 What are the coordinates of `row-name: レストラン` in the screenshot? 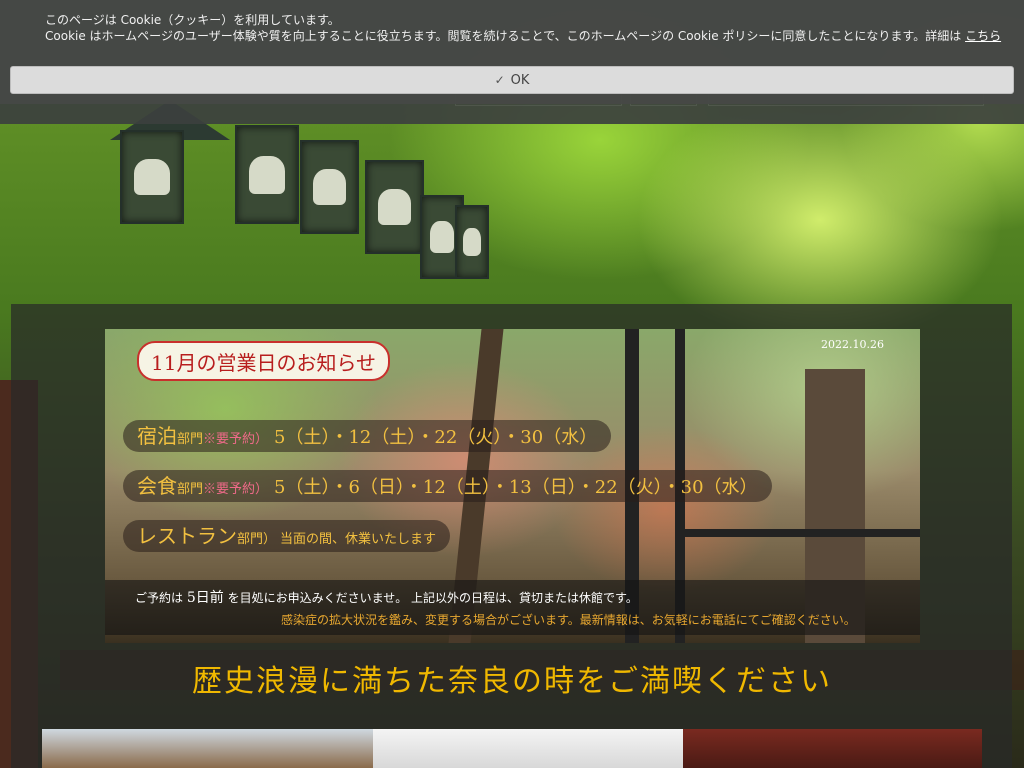 It's located at (187, 536).